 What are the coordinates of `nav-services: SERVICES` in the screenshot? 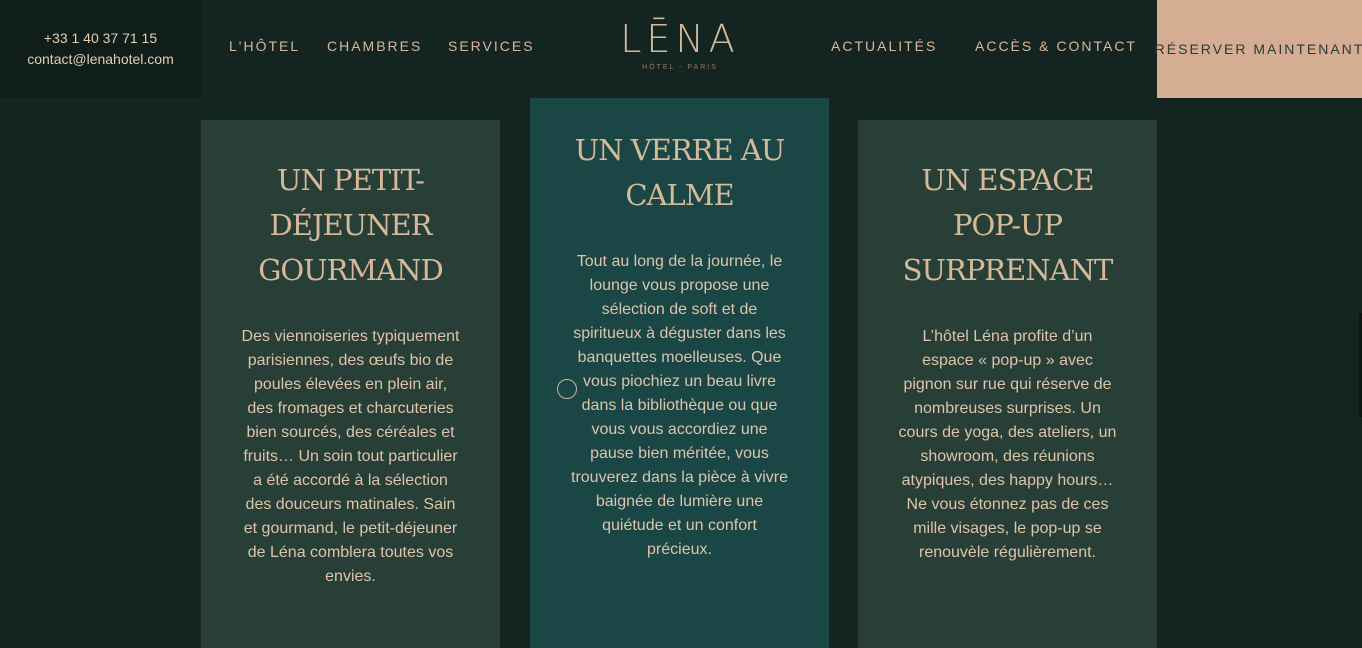 It's located at (491, 46).